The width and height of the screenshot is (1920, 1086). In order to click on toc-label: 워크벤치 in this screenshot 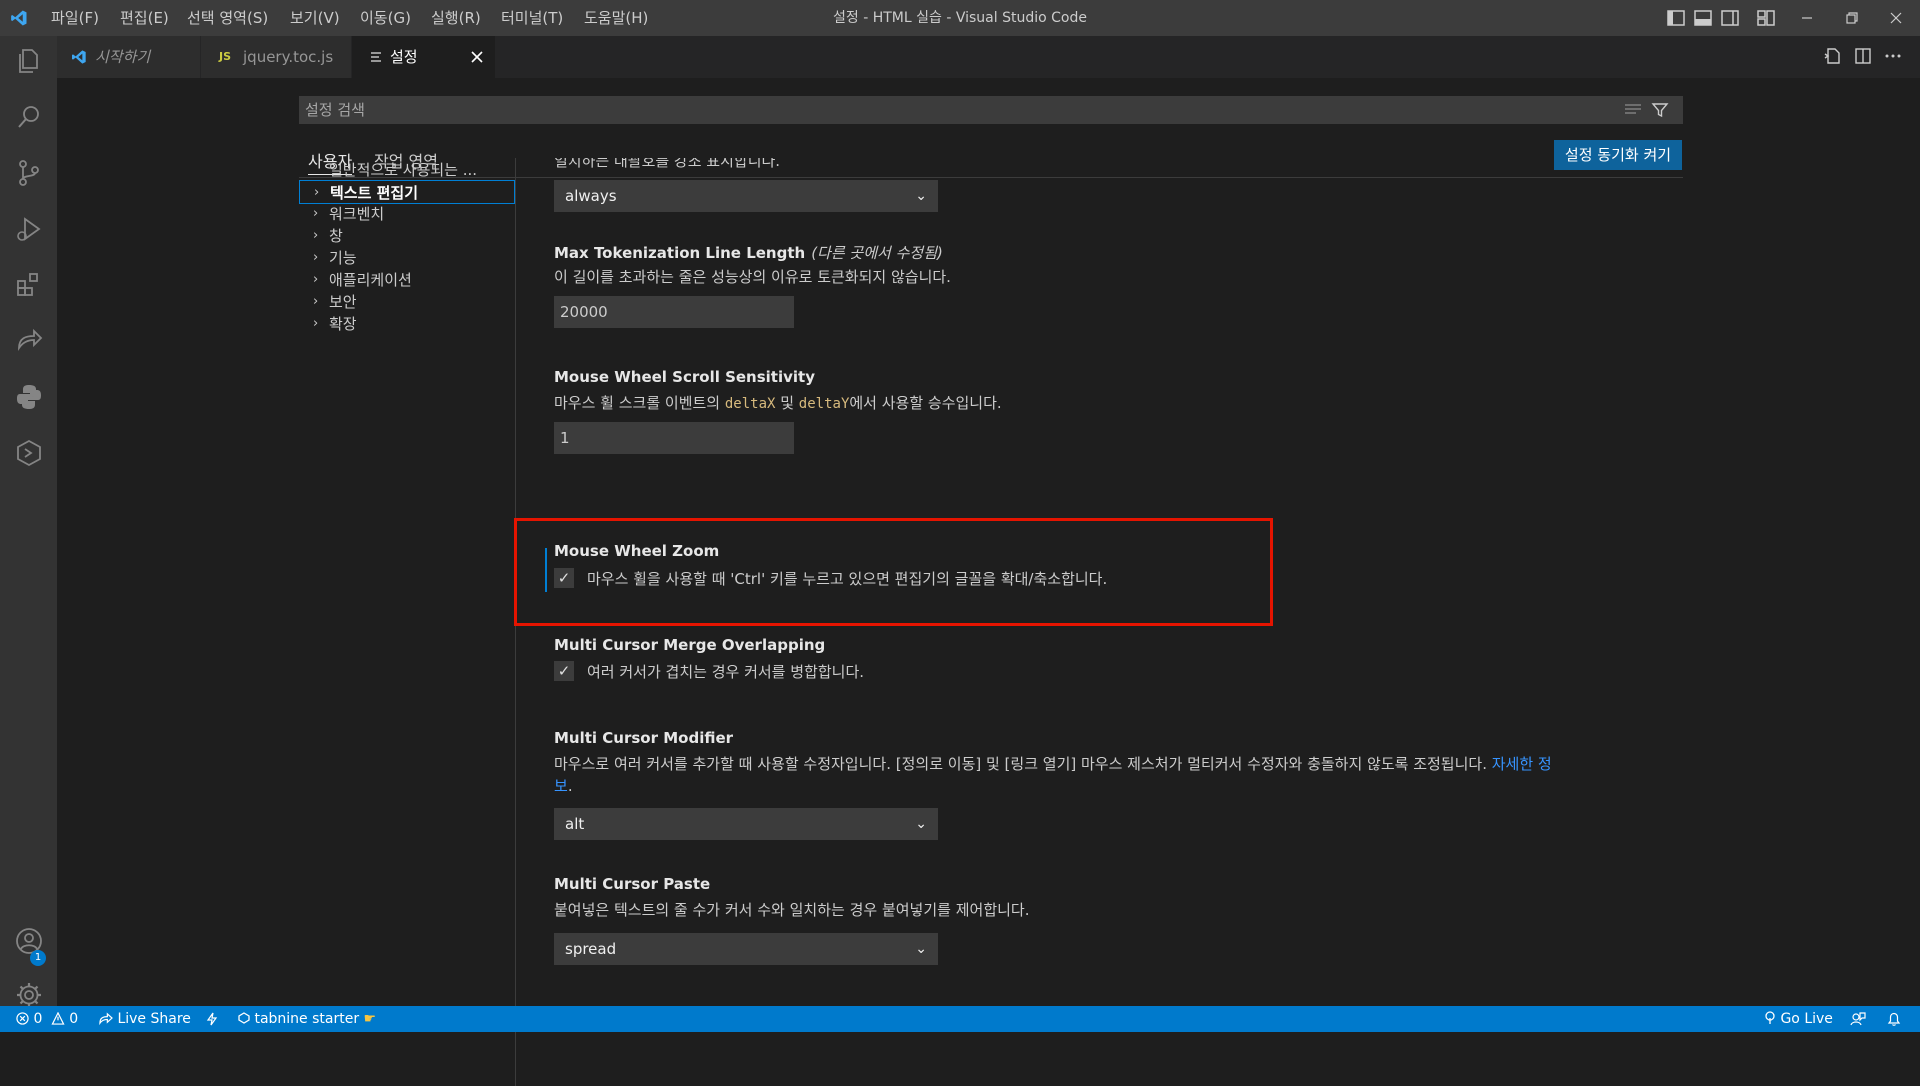, I will do `click(357, 214)`.